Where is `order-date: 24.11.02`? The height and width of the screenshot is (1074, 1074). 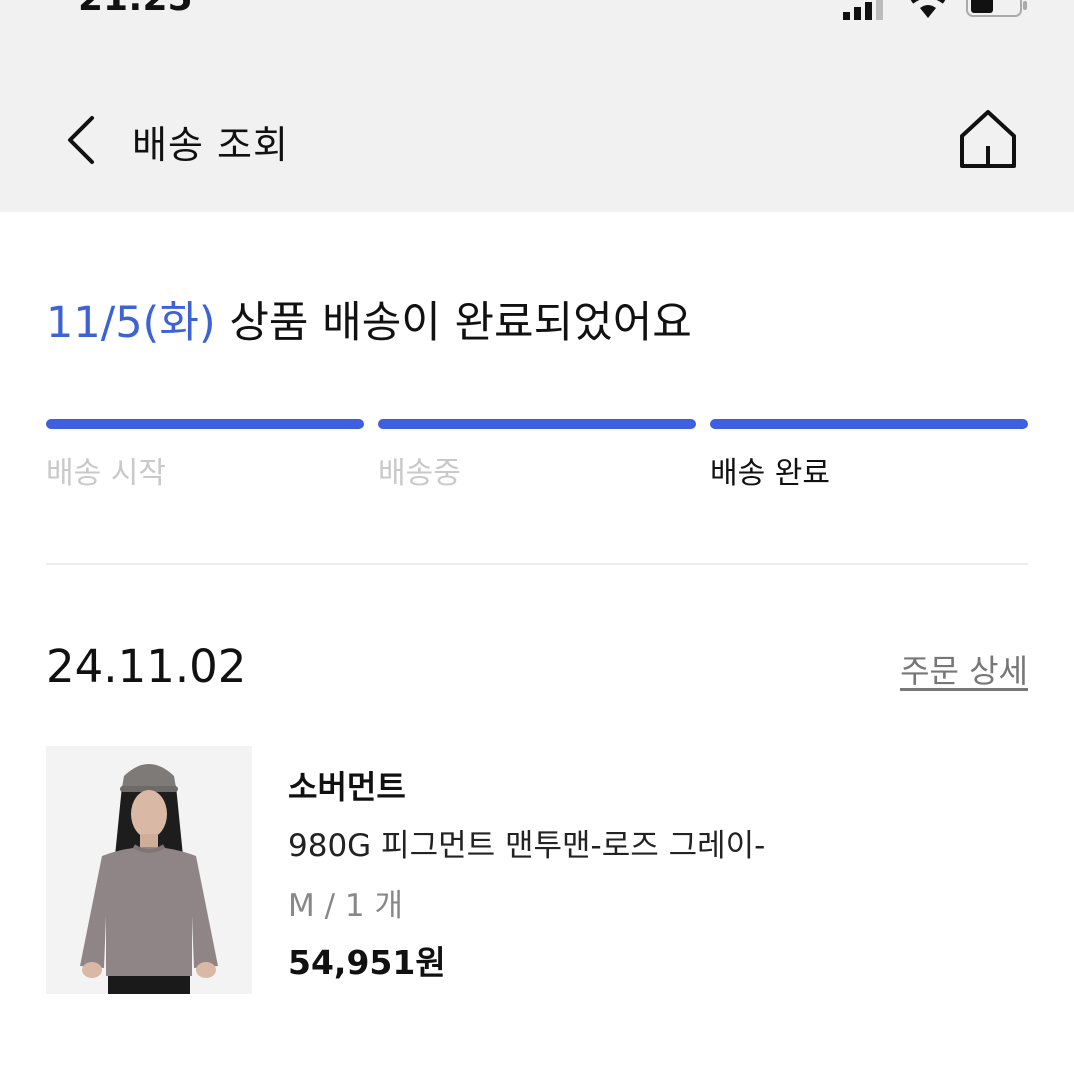
order-date: 24.11.02 is located at coordinates (146, 666).